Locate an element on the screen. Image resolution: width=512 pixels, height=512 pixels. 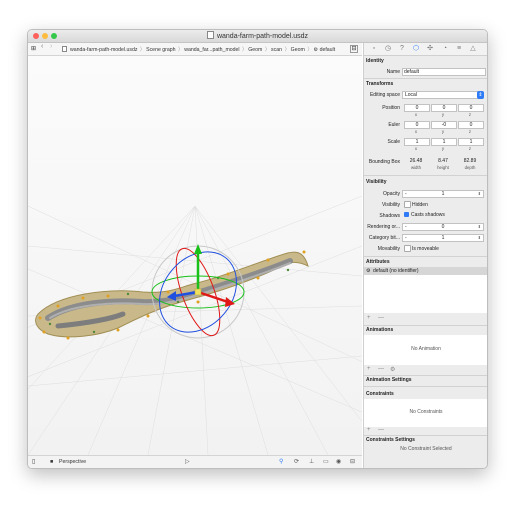
position-y-field: 0 is located at coordinates (444, 108).